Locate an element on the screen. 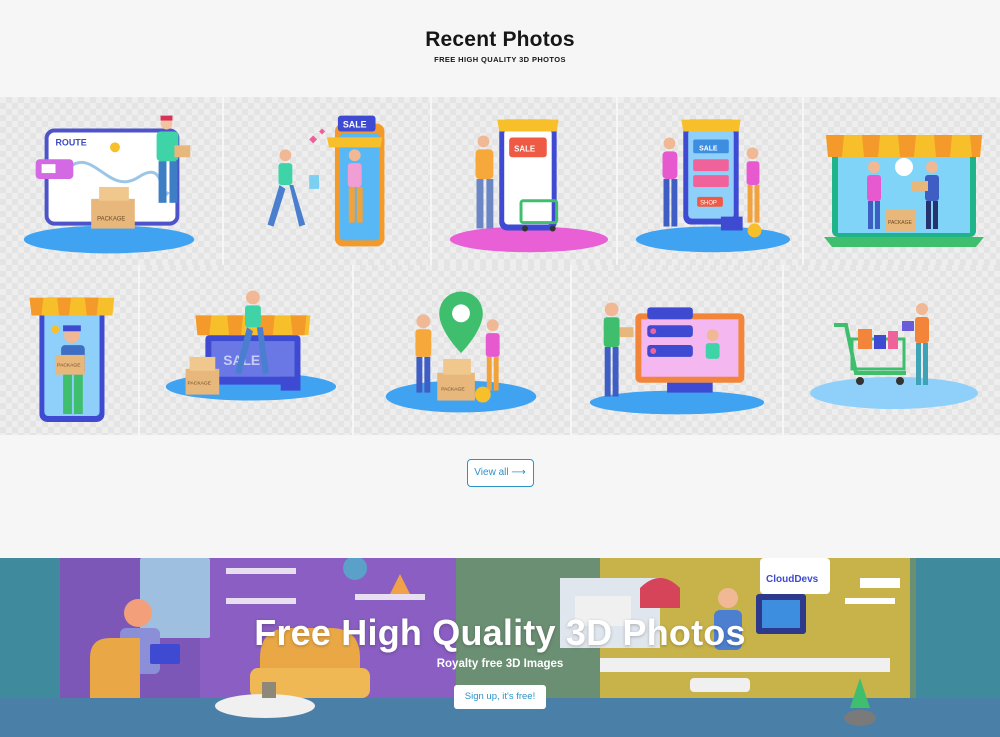 This screenshot has height=737, width=1000. view-all-button: View all ⟶ is located at coordinates (500, 473).